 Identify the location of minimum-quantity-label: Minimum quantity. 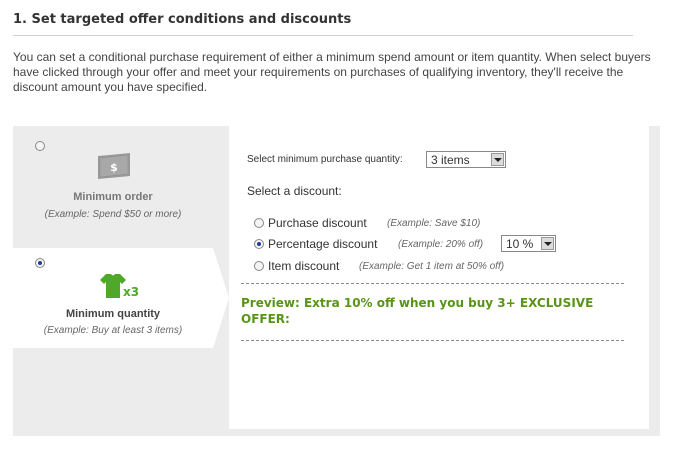
(113, 314).